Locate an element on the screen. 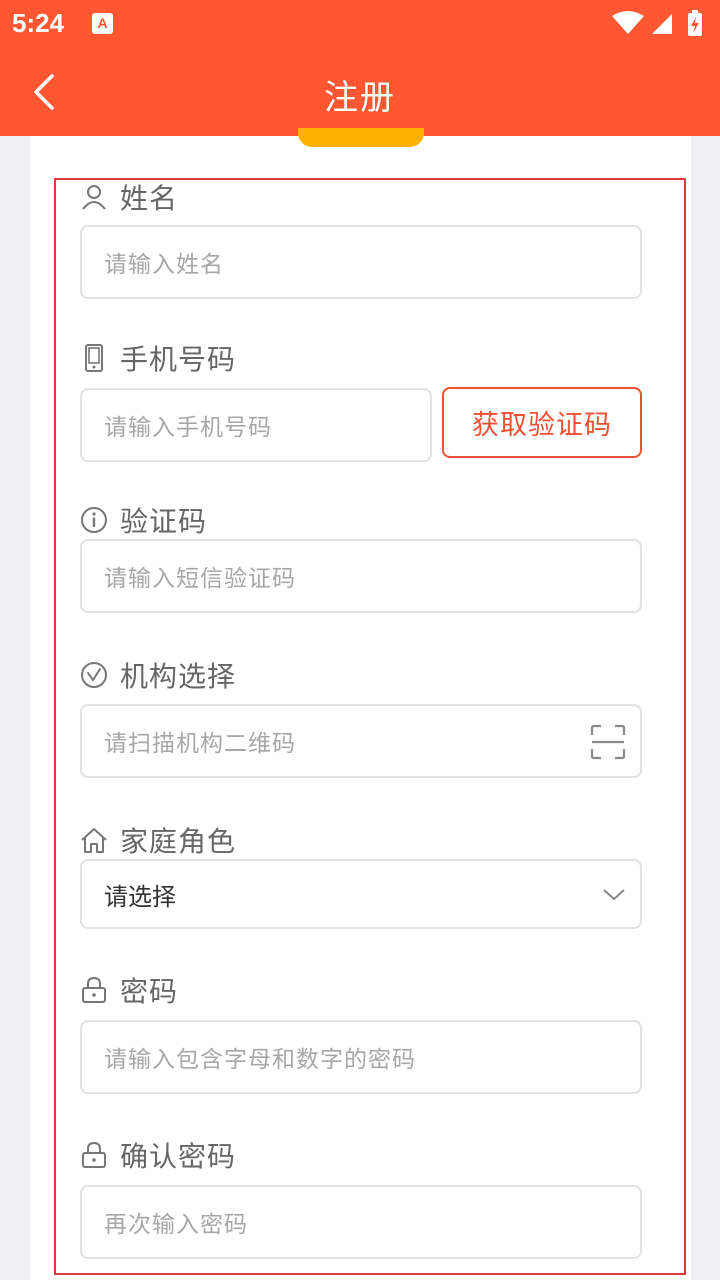  signal-icon is located at coordinates (662, 24).